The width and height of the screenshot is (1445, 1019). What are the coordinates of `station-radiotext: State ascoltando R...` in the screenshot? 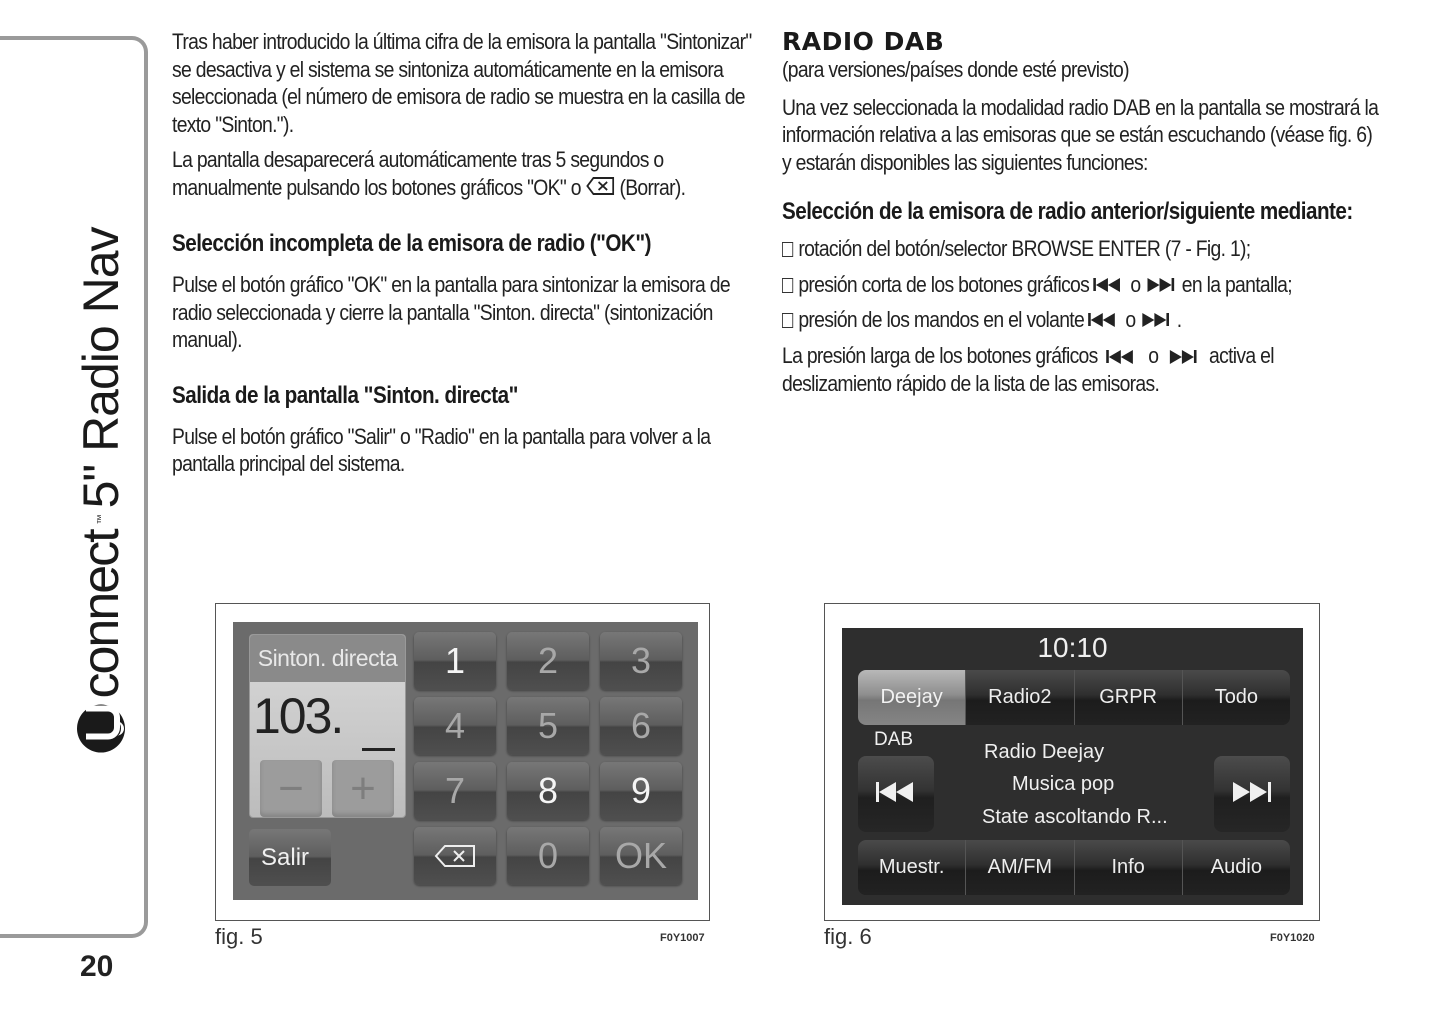 It's located at (1075, 817).